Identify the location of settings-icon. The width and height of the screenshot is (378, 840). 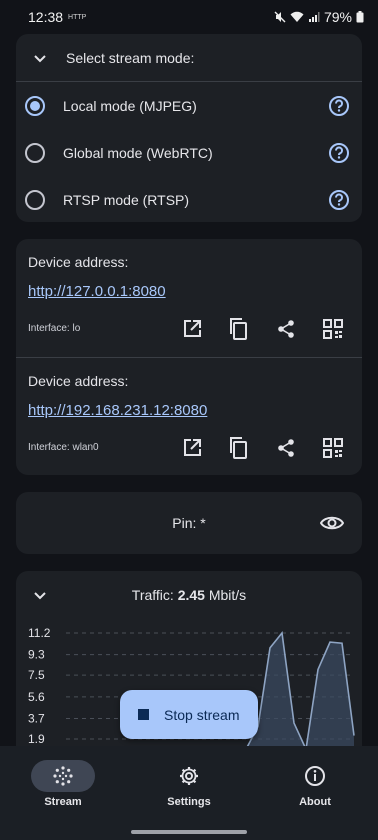
(189, 776).